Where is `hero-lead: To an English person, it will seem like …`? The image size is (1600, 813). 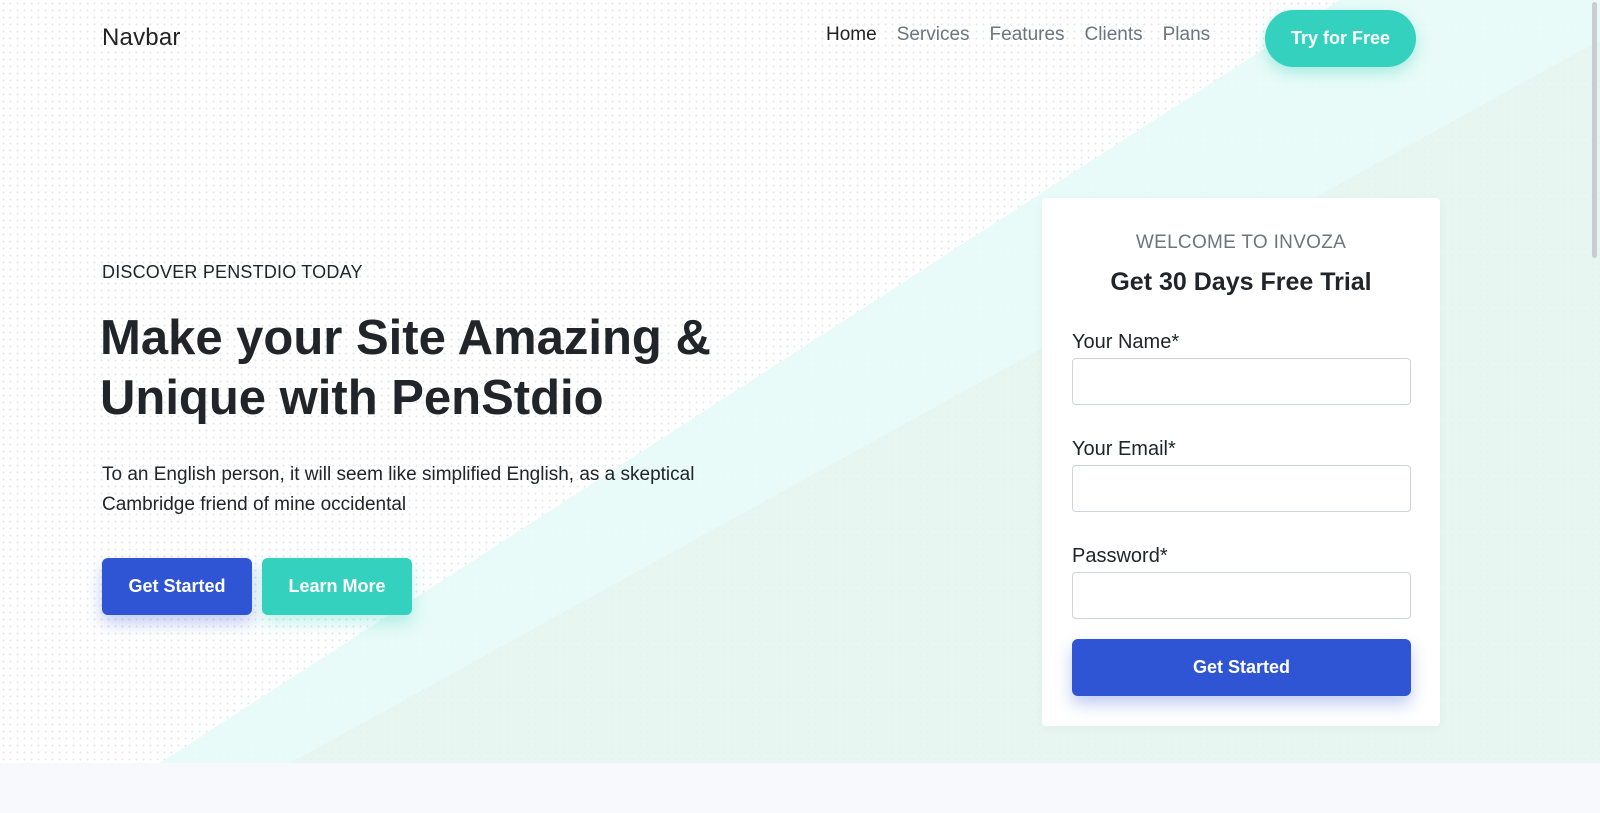
hero-lead: To an English person, it will seem like … is located at coordinates (398, 489).